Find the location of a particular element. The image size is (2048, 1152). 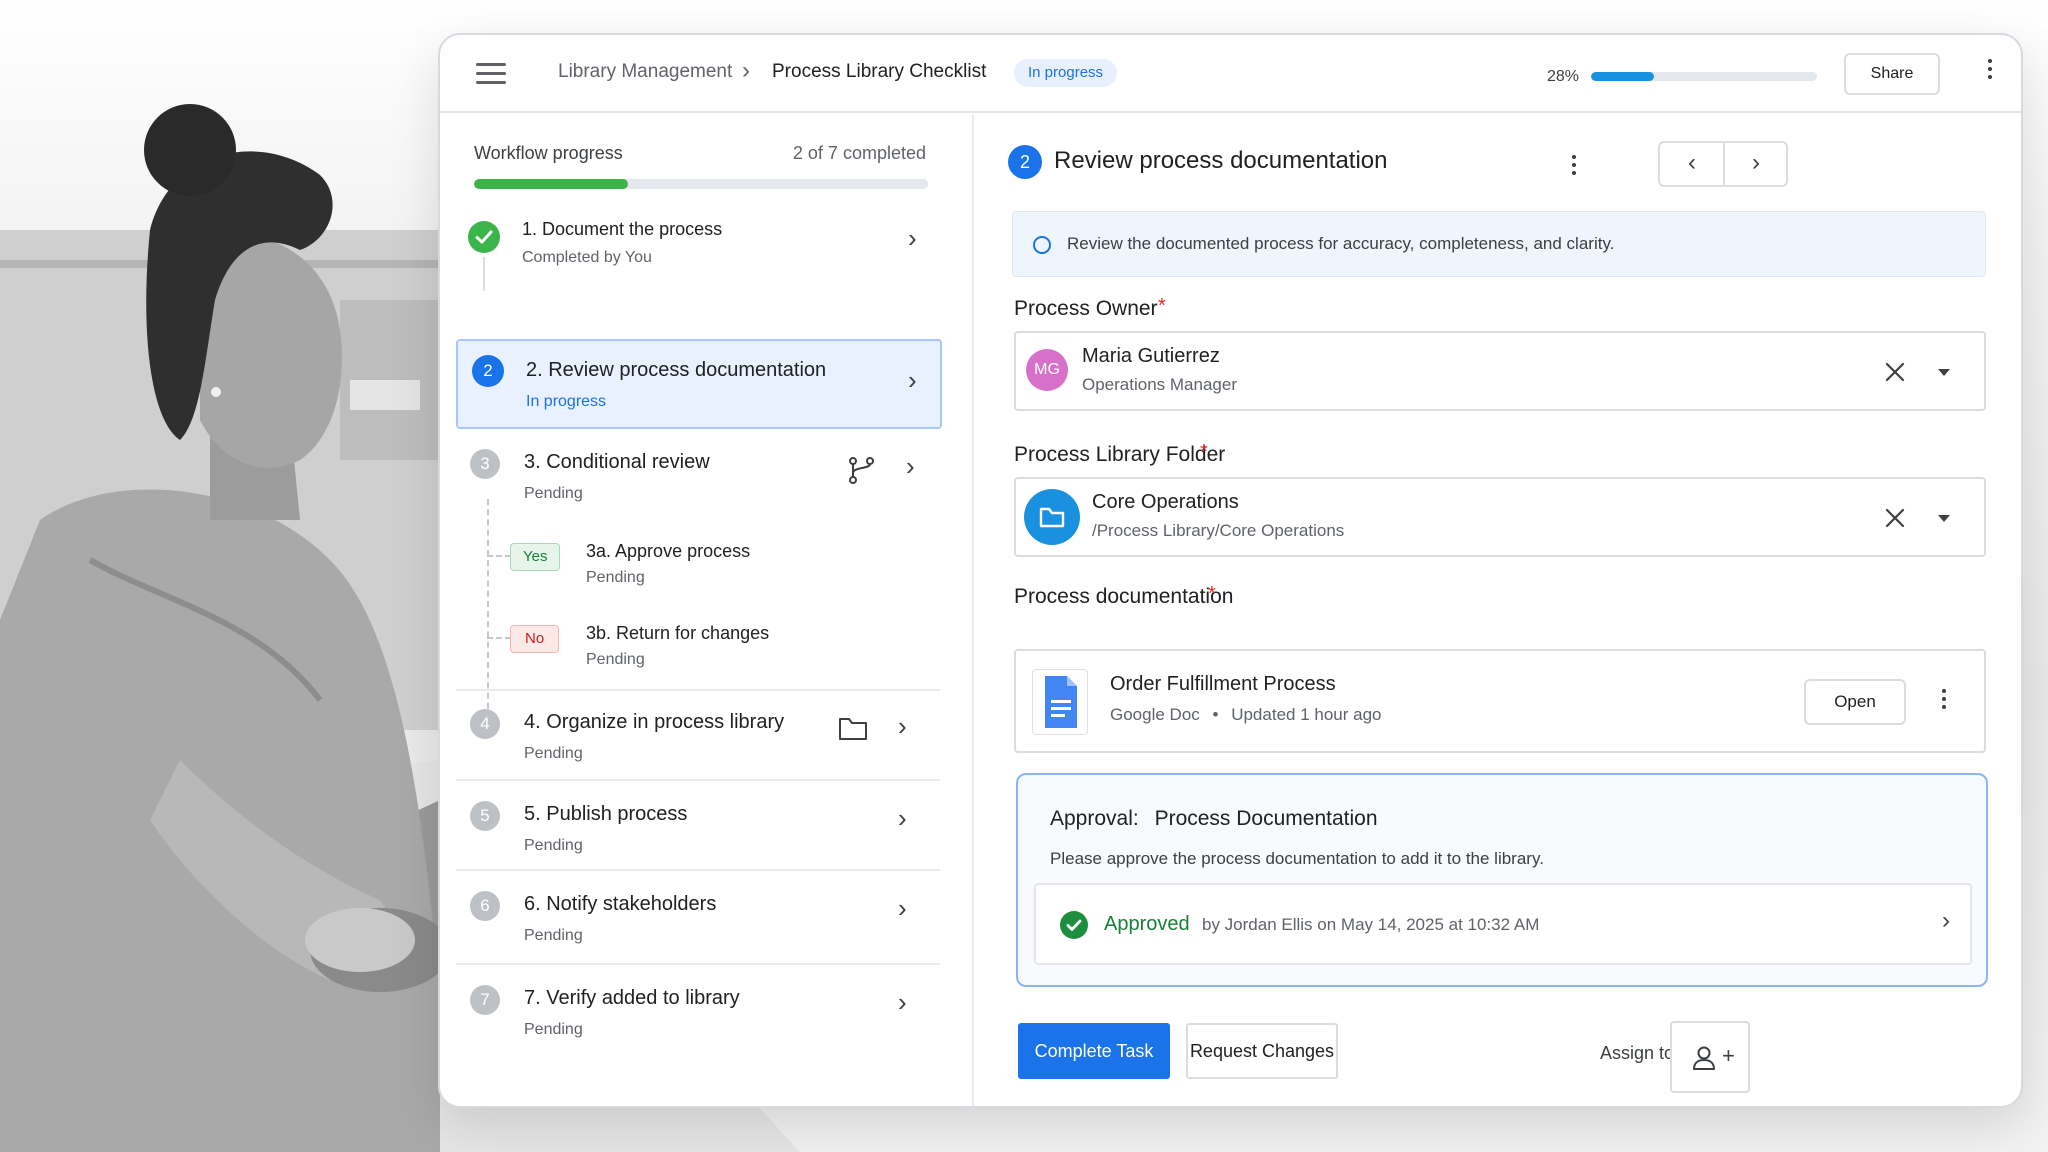

hamburger-menu-icon is located at coordinates (491, 74).